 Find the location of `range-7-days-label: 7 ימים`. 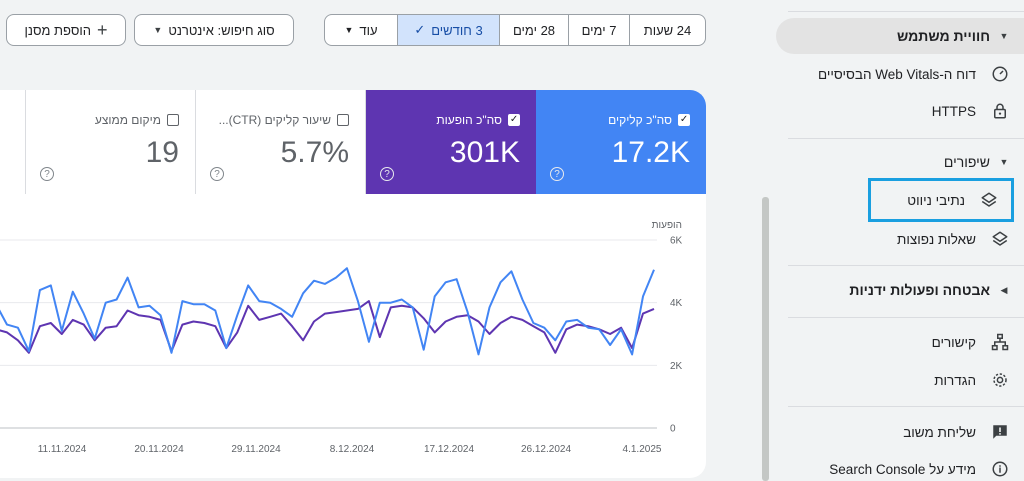

range-7-days-label: 7 ימים is located at coordinates (599, 30).